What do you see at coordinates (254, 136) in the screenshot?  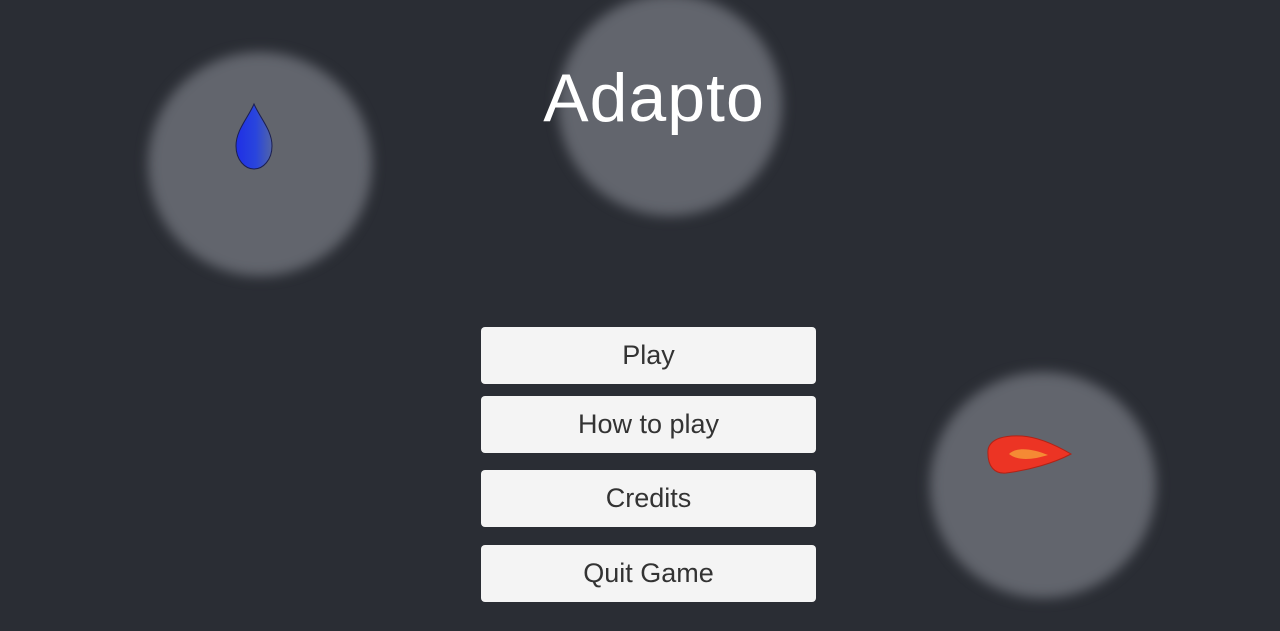 I see `water-drop-icon` at bounding box center [254, 136].